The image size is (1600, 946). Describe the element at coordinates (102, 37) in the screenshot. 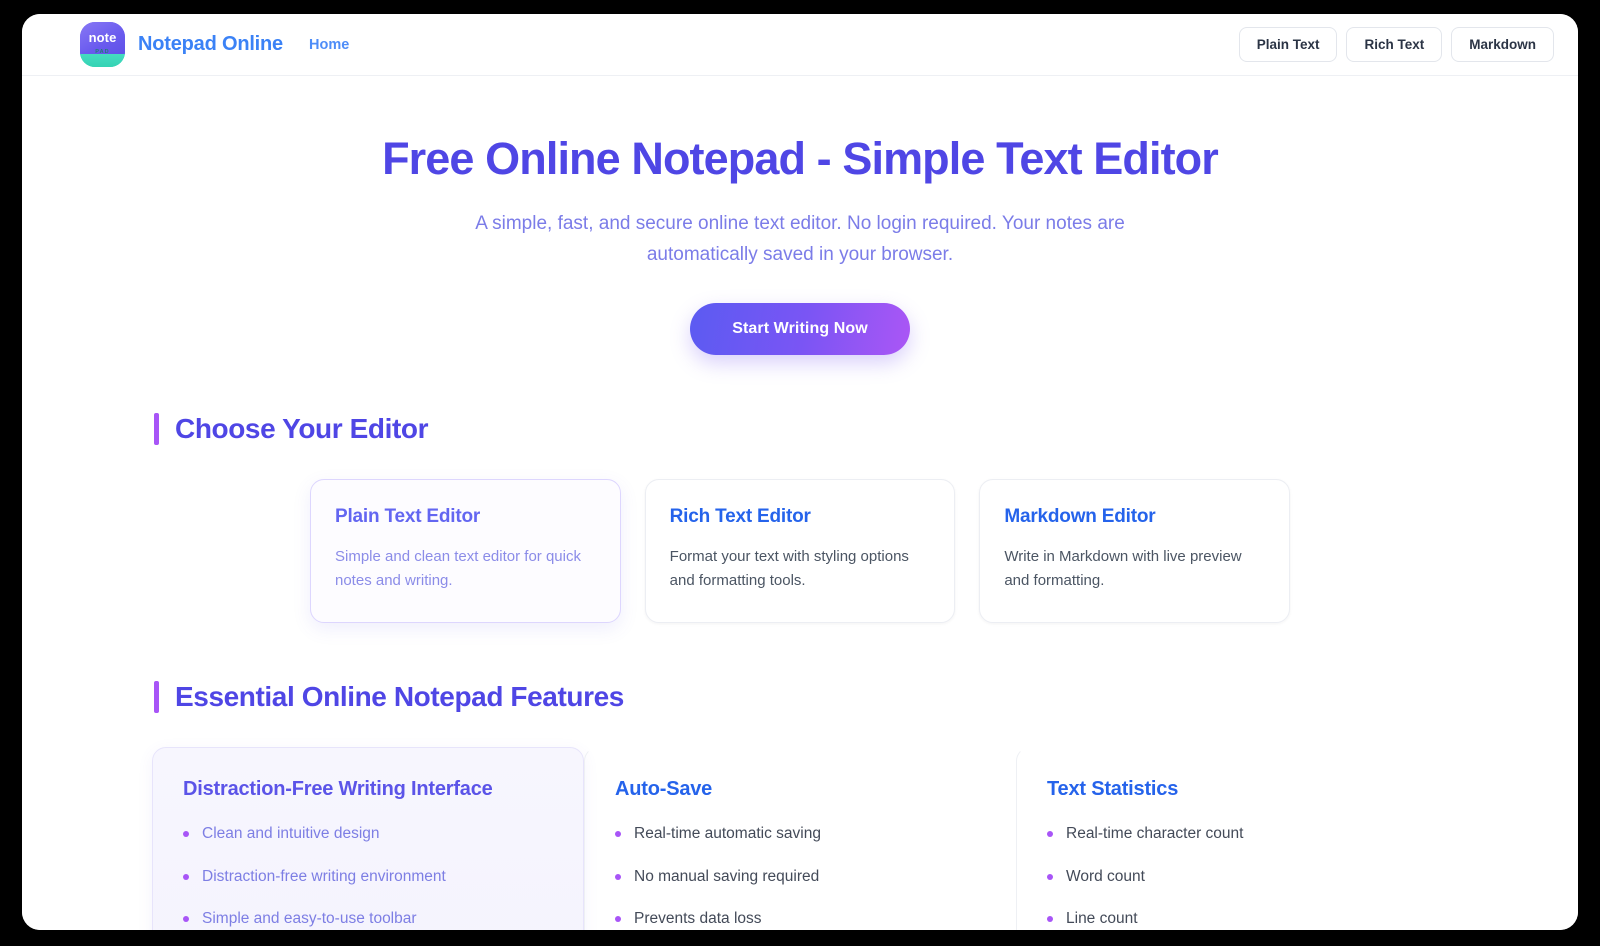

I see `logo-word: note` at that location.